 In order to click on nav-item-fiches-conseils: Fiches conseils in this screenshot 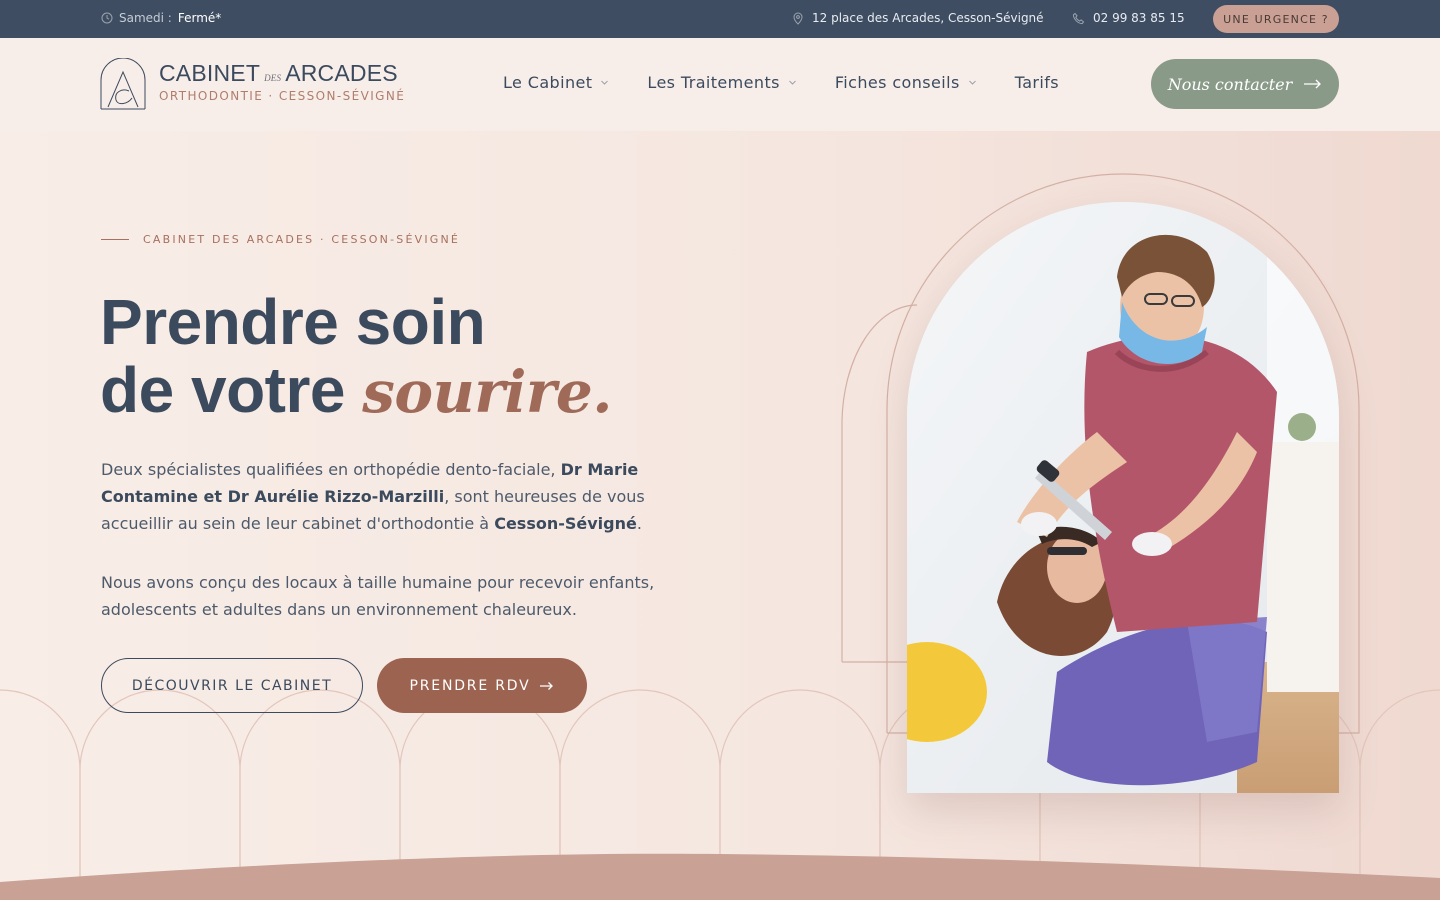, I will do `click(906, 82)`.